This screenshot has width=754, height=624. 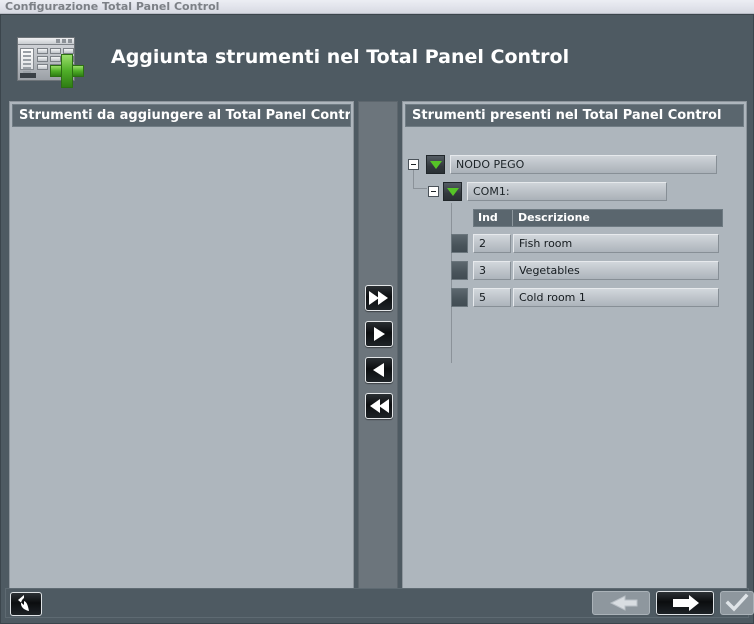 I want to click on move-all-left-button, so click(x=379, y=406).